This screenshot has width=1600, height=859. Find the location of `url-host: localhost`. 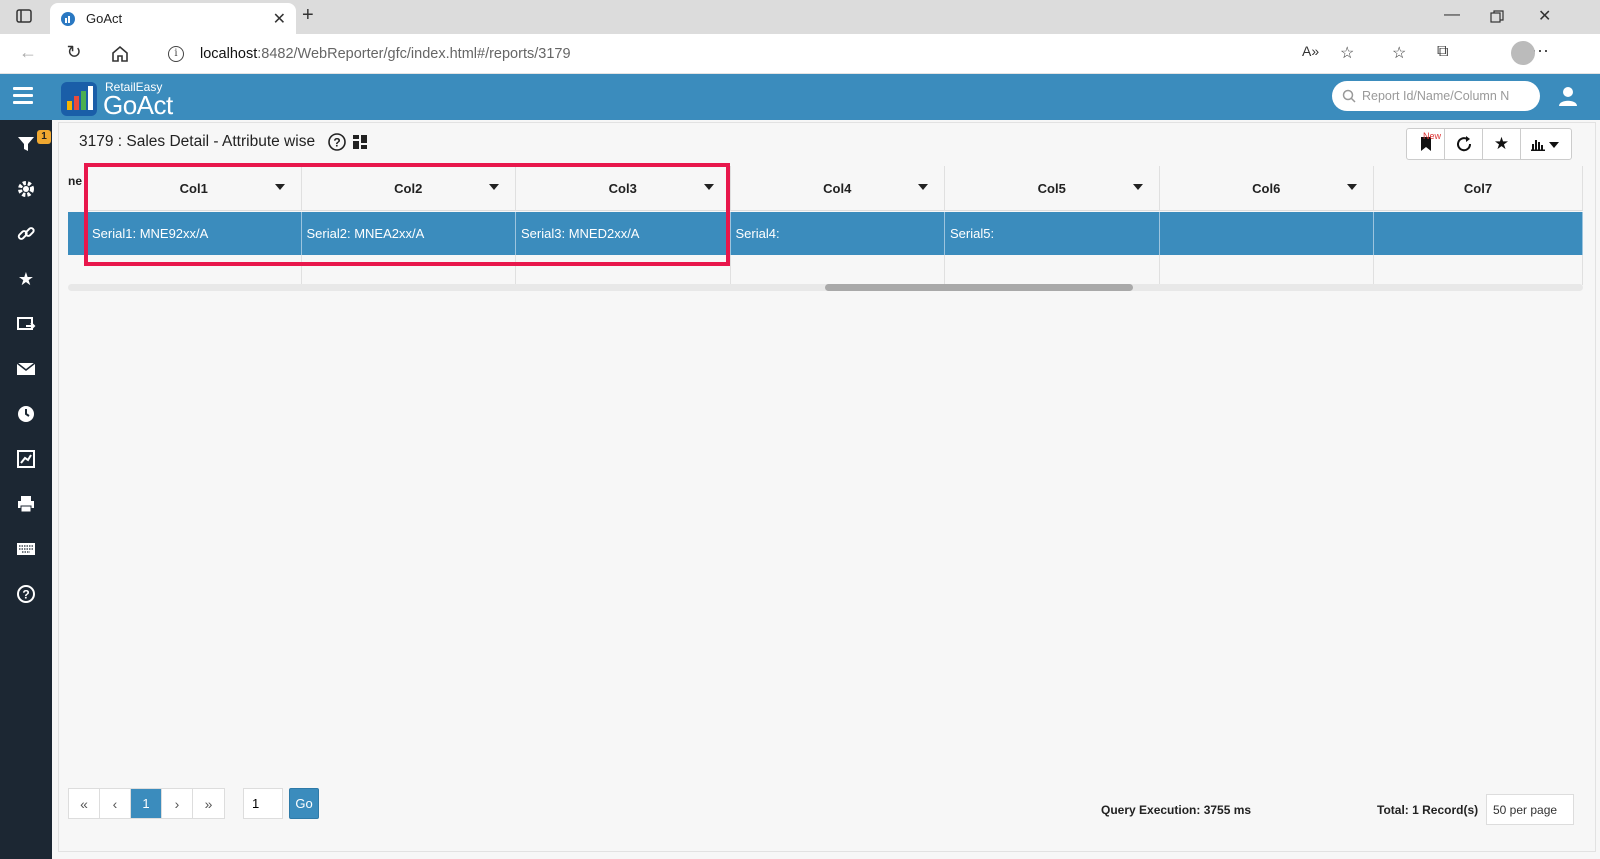

url-host: localhost is located at coordinates (229, 53).